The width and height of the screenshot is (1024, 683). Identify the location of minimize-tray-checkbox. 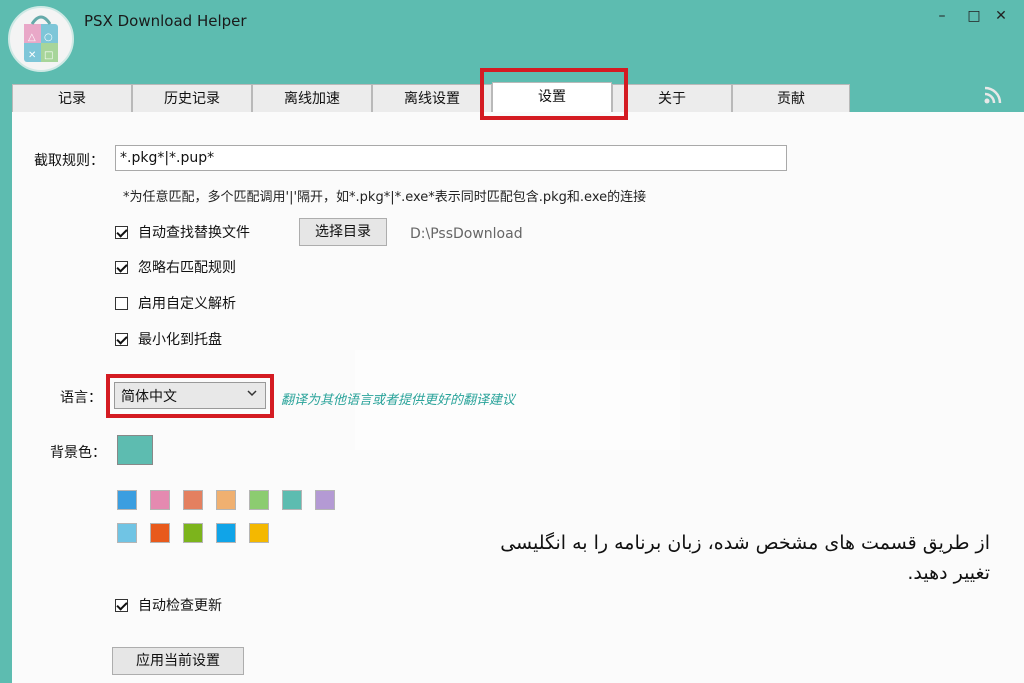
(121, 339).